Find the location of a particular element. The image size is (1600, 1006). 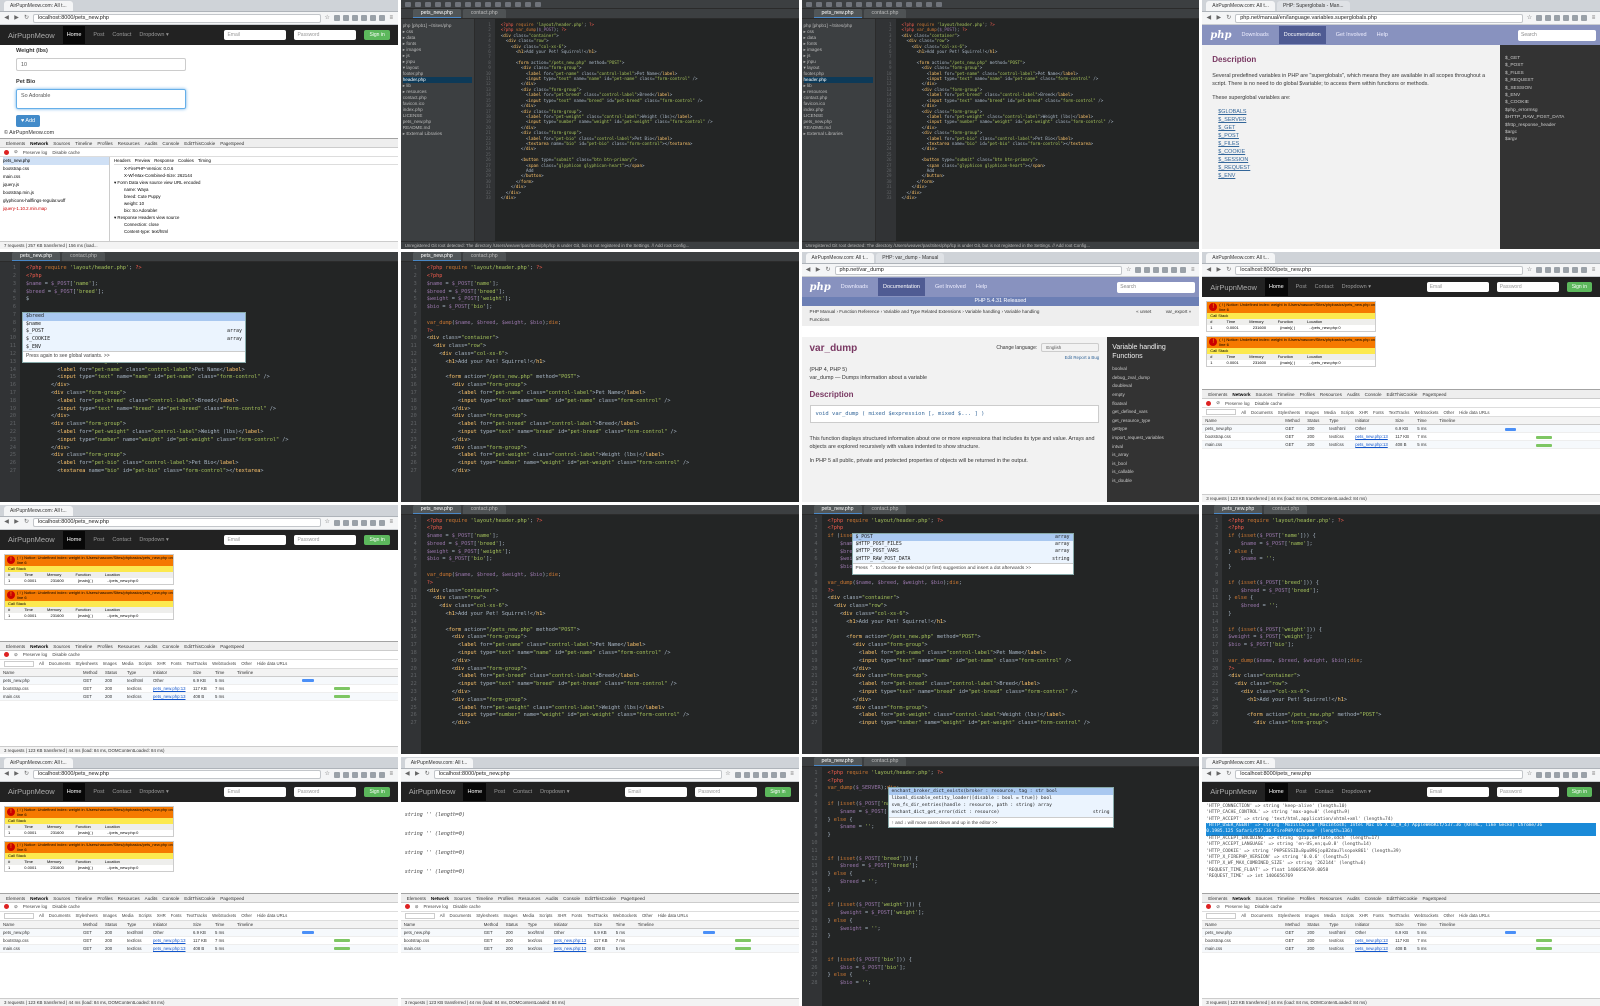

request-row: jquery.js is located at coordinates (56, 185).